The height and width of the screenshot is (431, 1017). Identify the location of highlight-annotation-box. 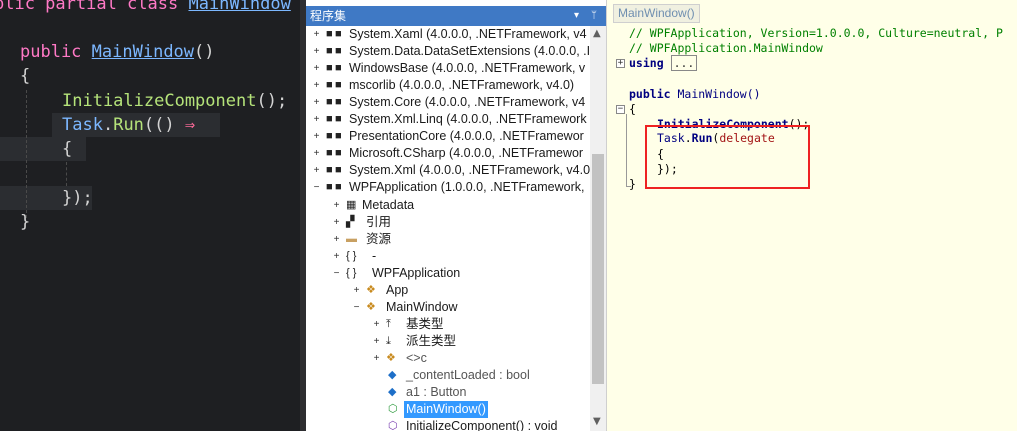
(727, 157).